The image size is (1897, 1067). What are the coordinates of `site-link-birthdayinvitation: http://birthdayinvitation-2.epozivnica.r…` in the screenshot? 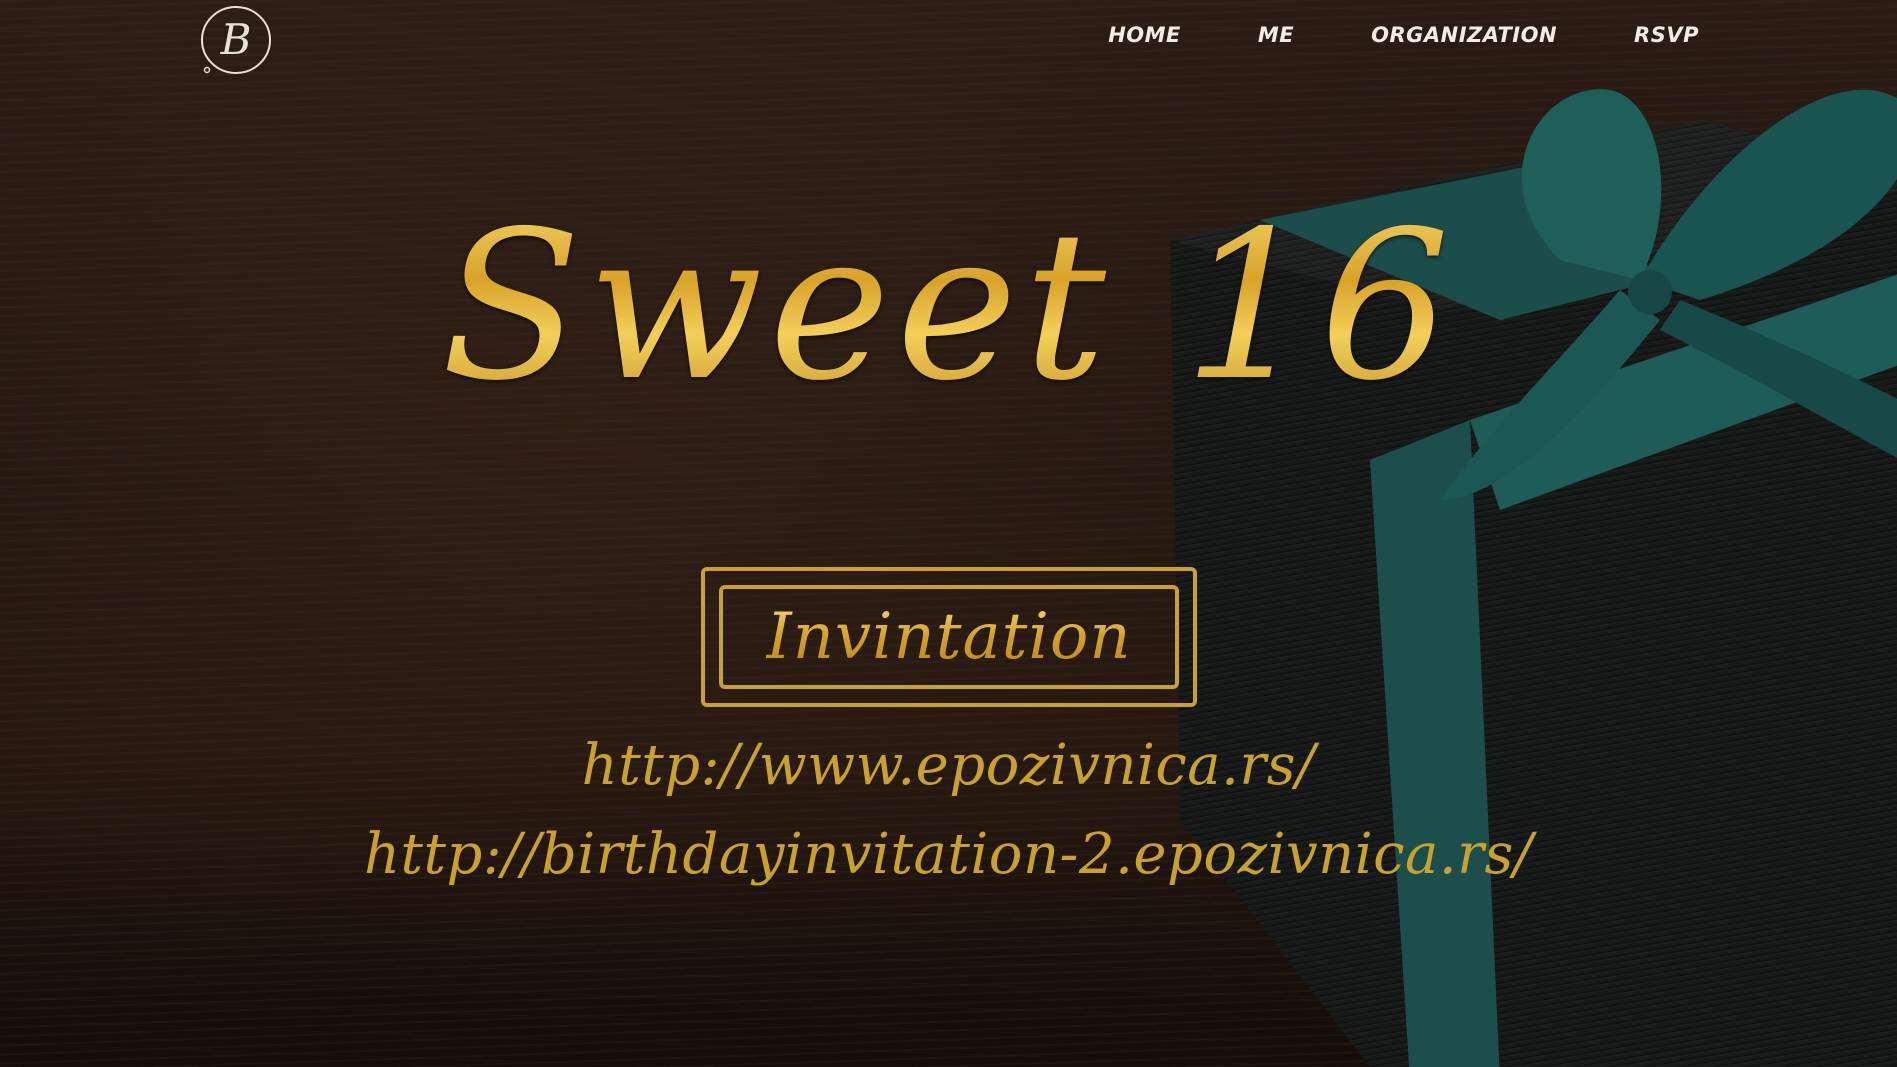 It's located at (948, 855).